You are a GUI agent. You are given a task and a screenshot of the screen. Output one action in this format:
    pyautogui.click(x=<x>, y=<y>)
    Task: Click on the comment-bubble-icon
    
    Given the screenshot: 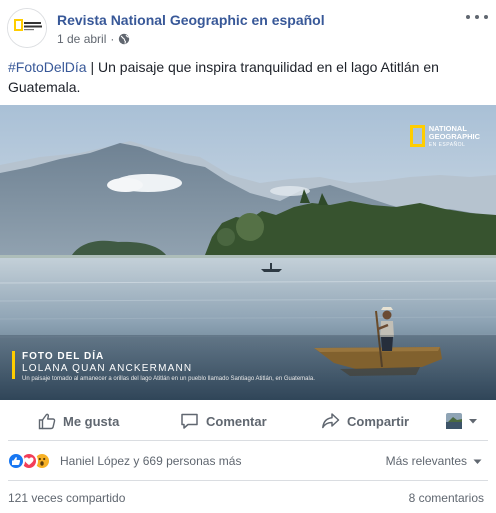 What is the action you would take?
    pyautogui.click(x=189, y=421)
    